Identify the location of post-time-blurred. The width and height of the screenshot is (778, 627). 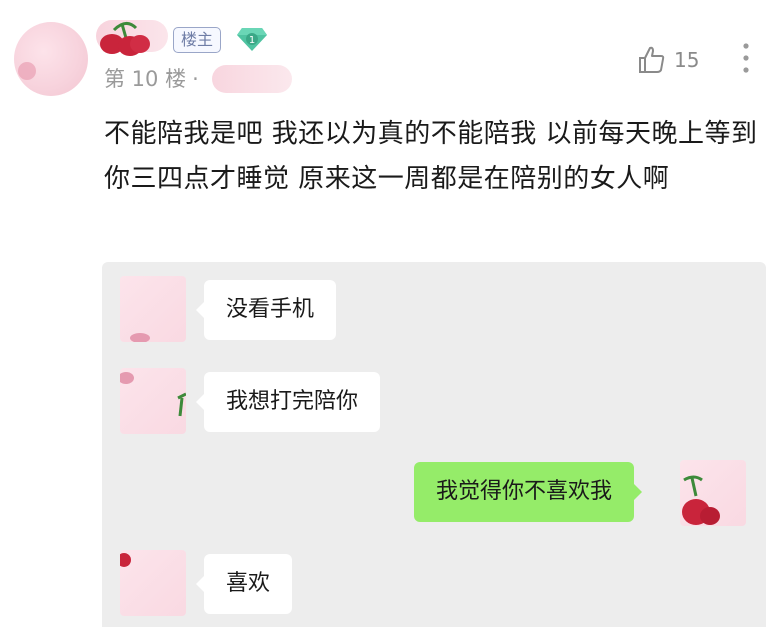
(252, 79).